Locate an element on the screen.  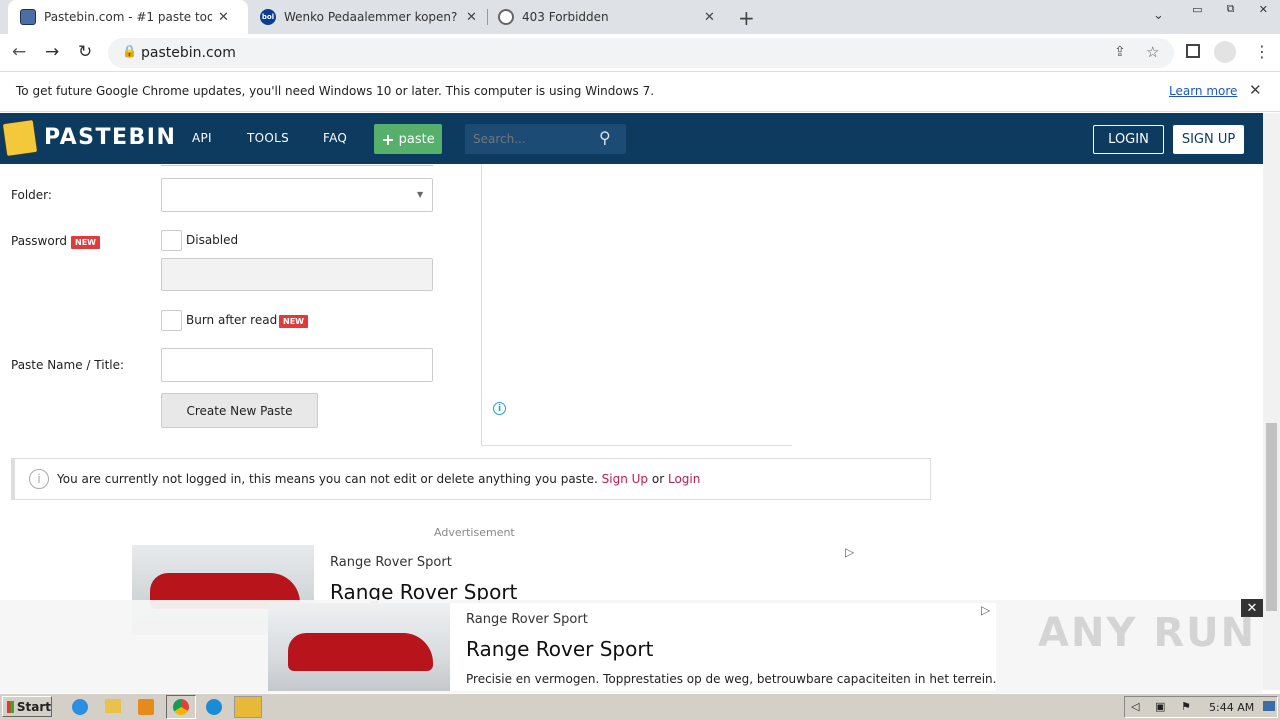
notice-or: or is located at coordinates (658, 479).